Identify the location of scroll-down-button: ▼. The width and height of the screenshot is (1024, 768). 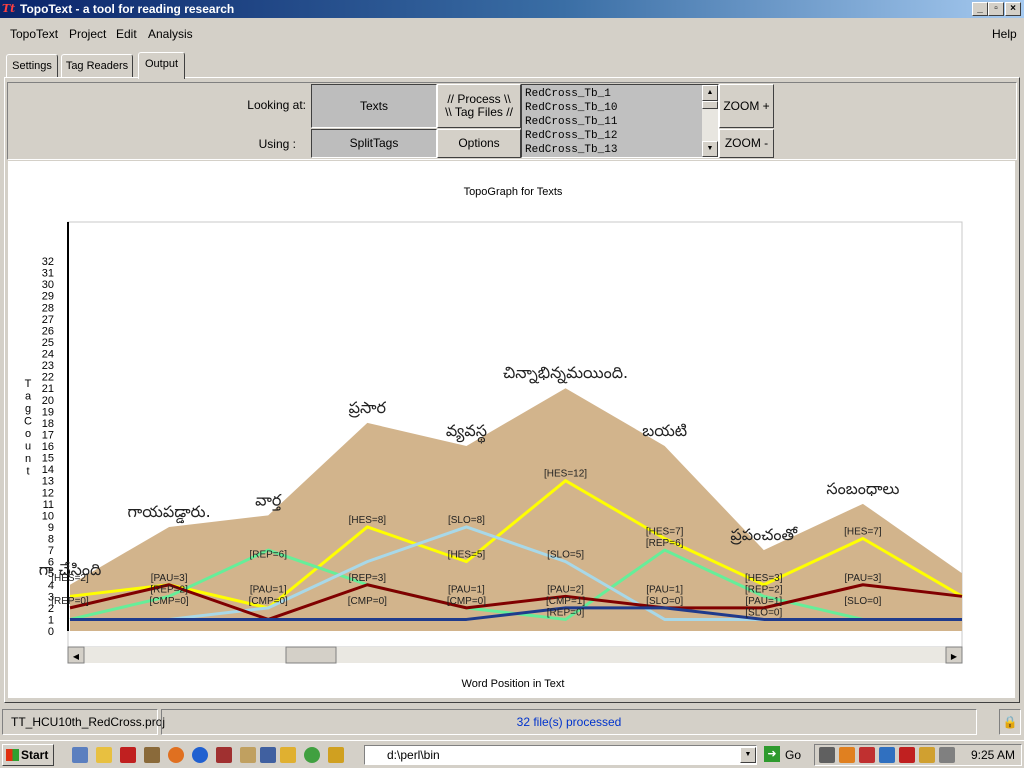
(710, 149).